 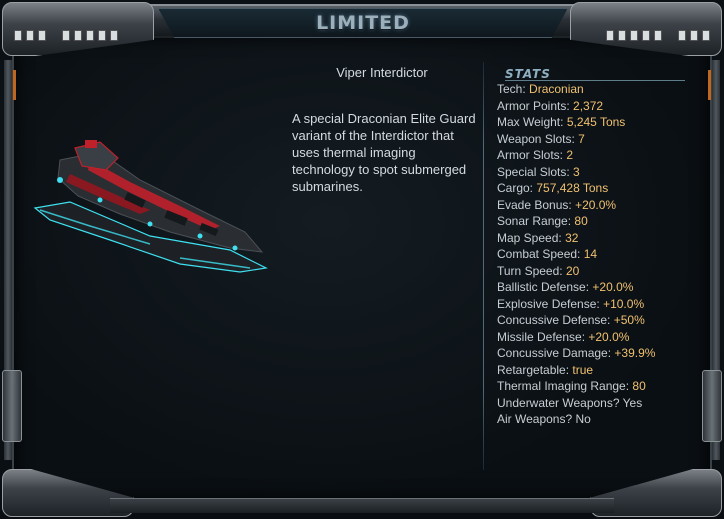 What do you see at coordinates (536, 138) in the screenshot?
I see `stat-label: Weapon Slots:` at bounding box center [536, 138].